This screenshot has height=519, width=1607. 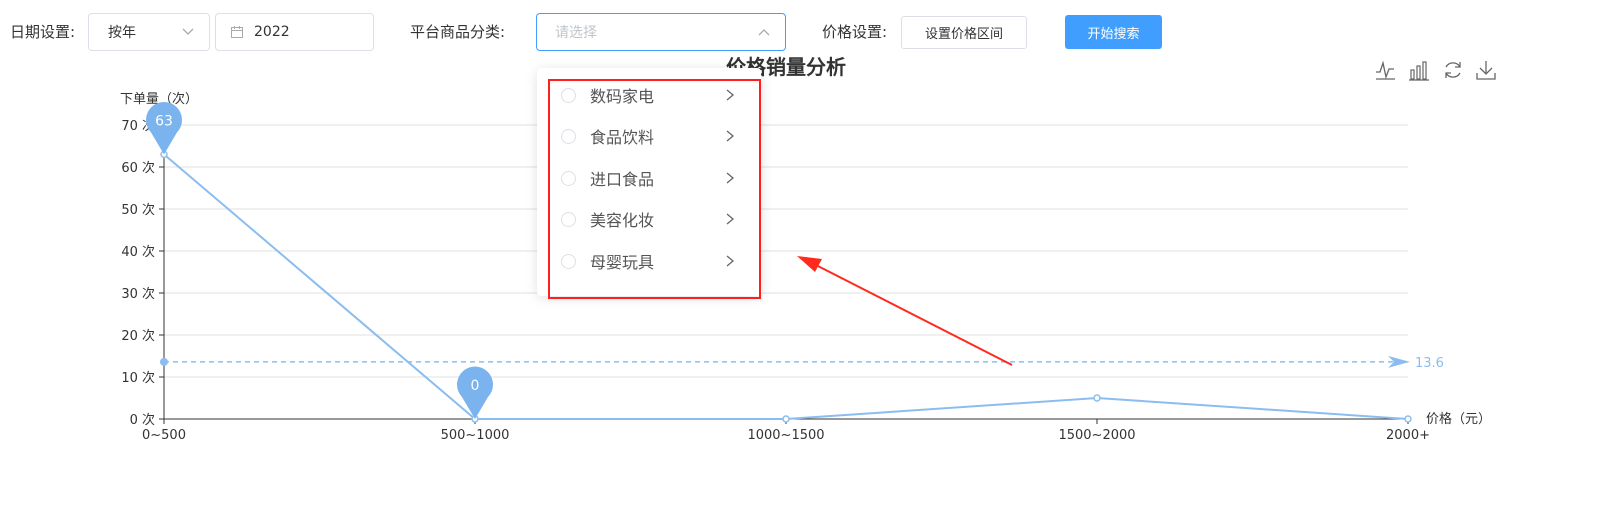 I want to click on mark-line-label: 13.6, so click(x=1429, y=363).